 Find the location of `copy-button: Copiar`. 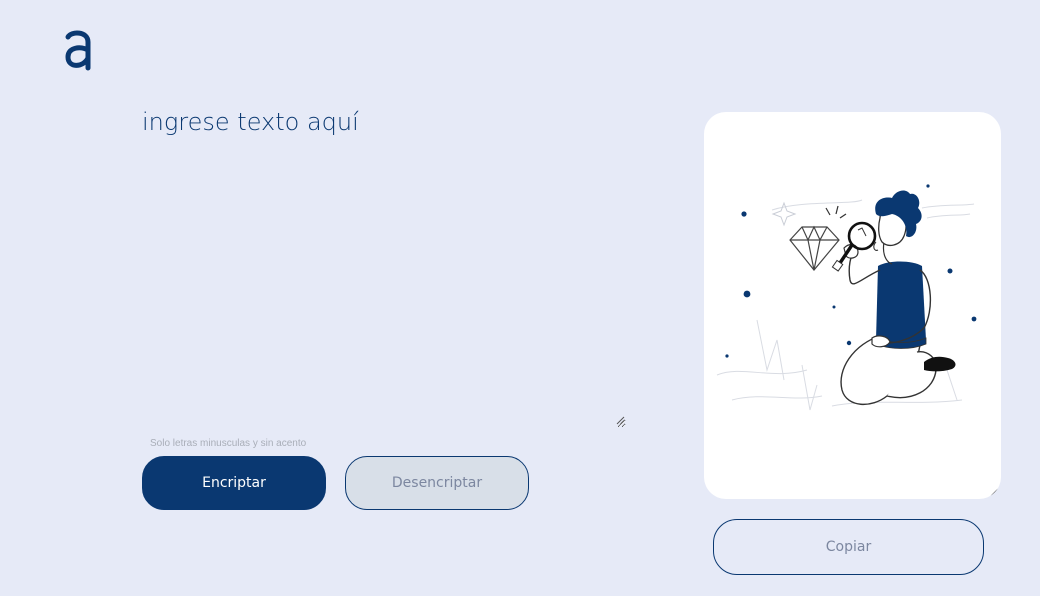

copy-button: Copiar is located at coordinates (848, 547).